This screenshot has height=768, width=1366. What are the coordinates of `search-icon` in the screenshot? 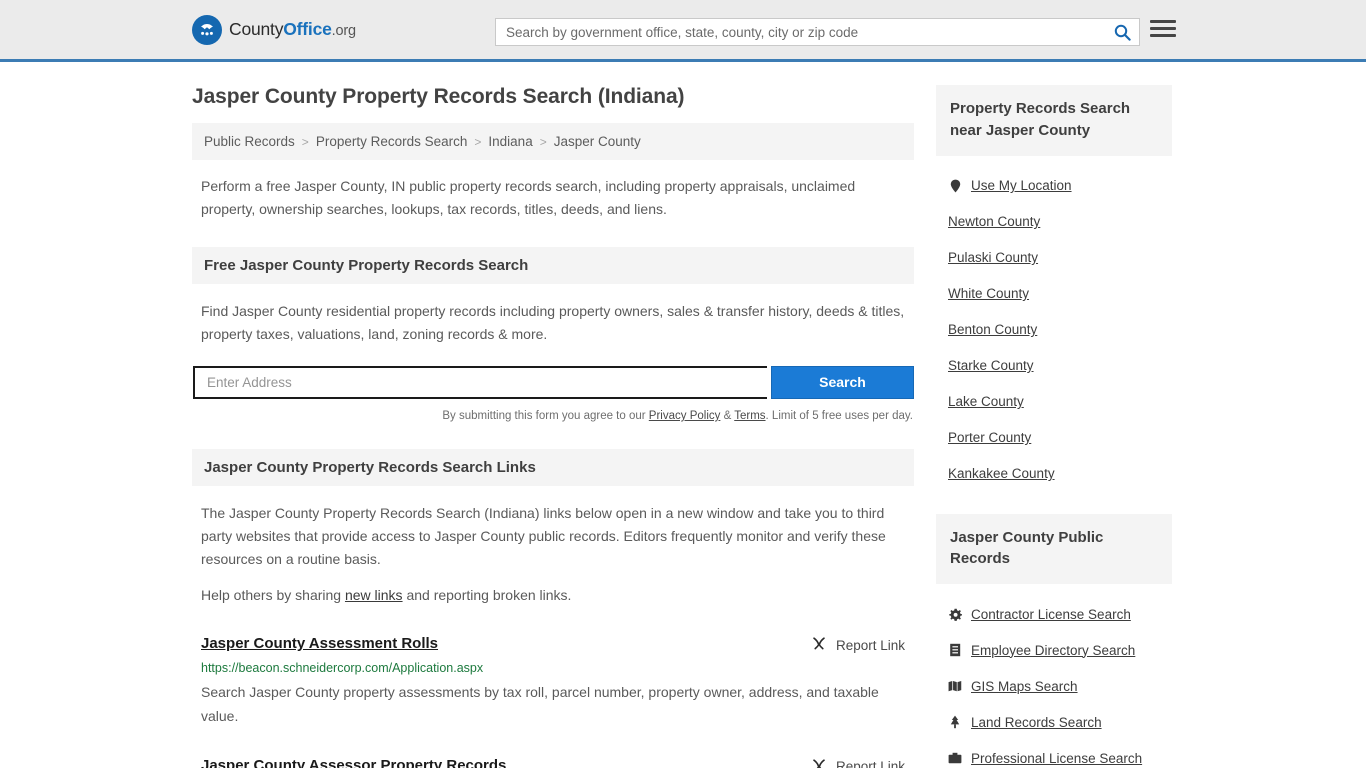 It's located at (1122, 32).